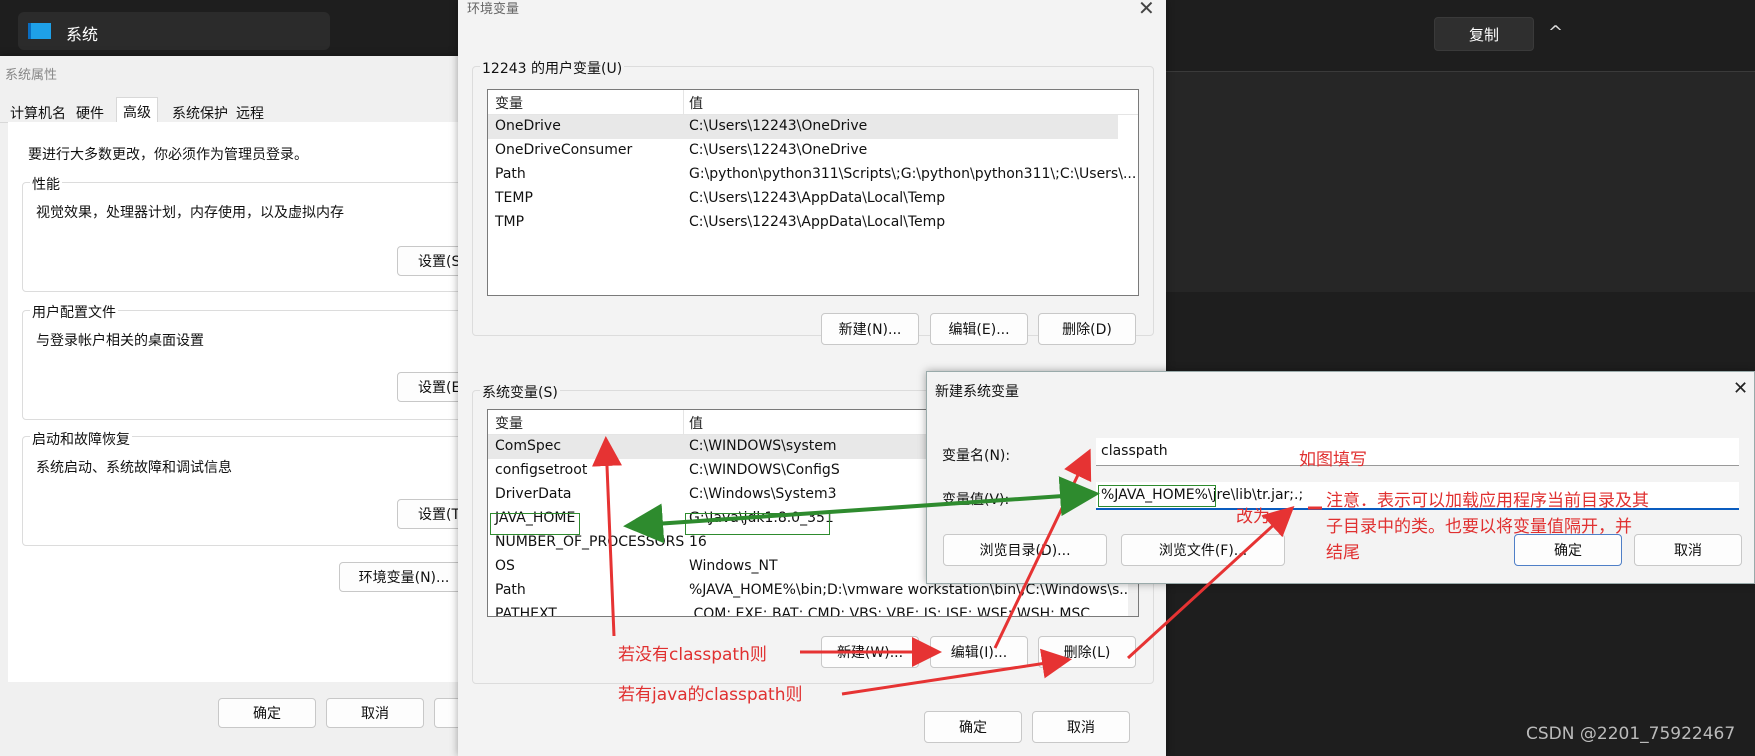  What do you see at coordinates (1343, 553) in the screenshot?
I see `annotation-note-line3: 结尾` at bounding box center [1343, 553].